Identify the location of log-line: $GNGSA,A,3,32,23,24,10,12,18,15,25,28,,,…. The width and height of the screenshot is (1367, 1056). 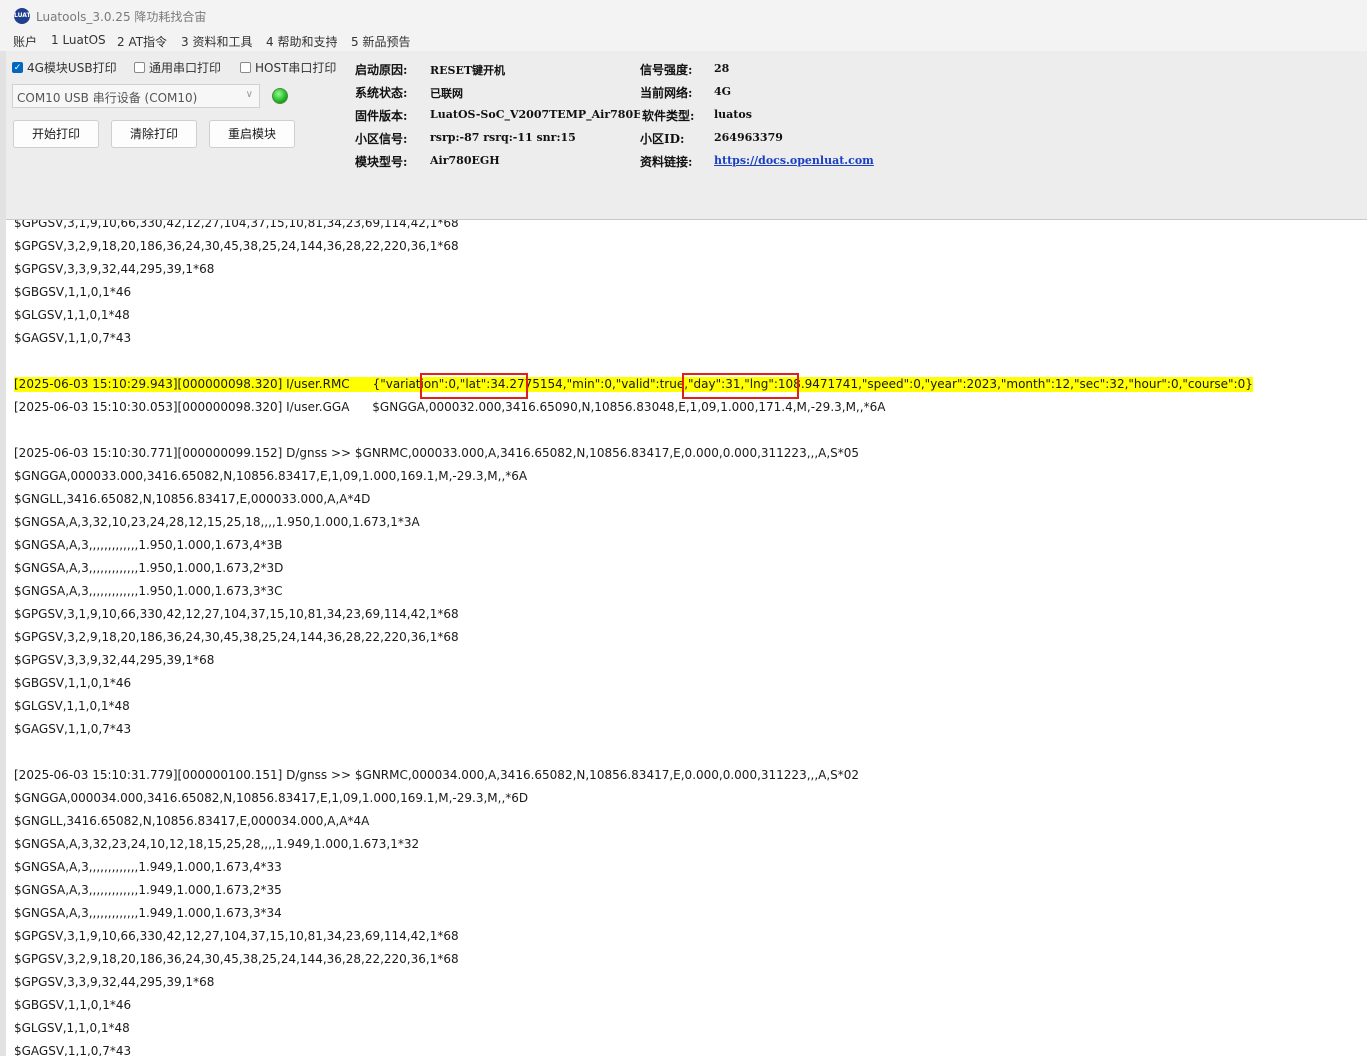
(217, 844).